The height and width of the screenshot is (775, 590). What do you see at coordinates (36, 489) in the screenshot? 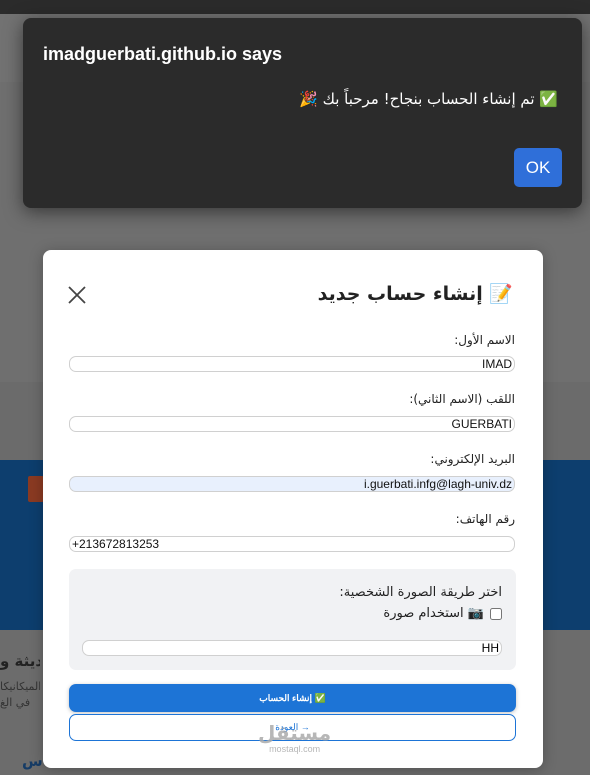
I see `orange-badge` at bounding box center [36, 489].